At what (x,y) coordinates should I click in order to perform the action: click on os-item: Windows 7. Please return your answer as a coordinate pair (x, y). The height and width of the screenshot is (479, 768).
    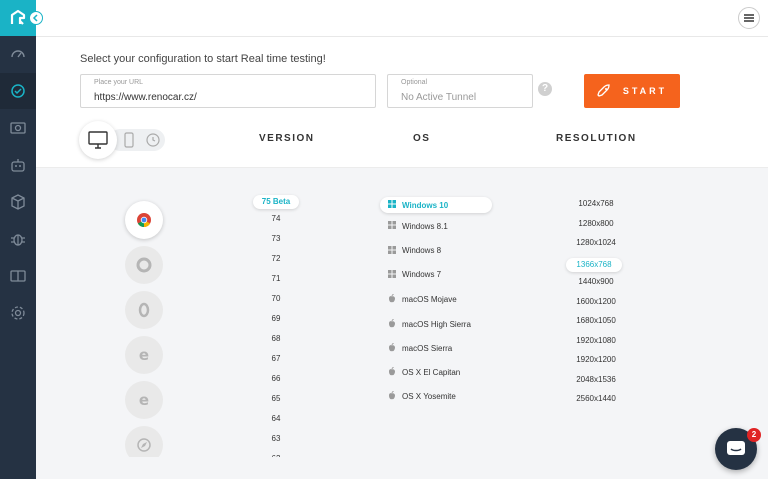
    Looking at the image, I should click on (415, 274).